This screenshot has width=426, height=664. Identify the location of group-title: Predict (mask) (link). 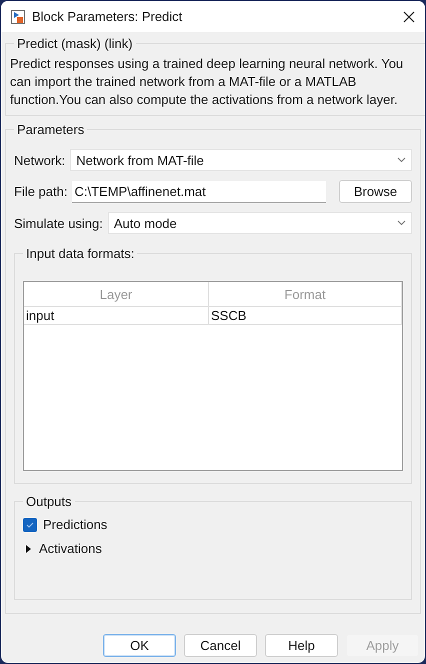
(75, 43).